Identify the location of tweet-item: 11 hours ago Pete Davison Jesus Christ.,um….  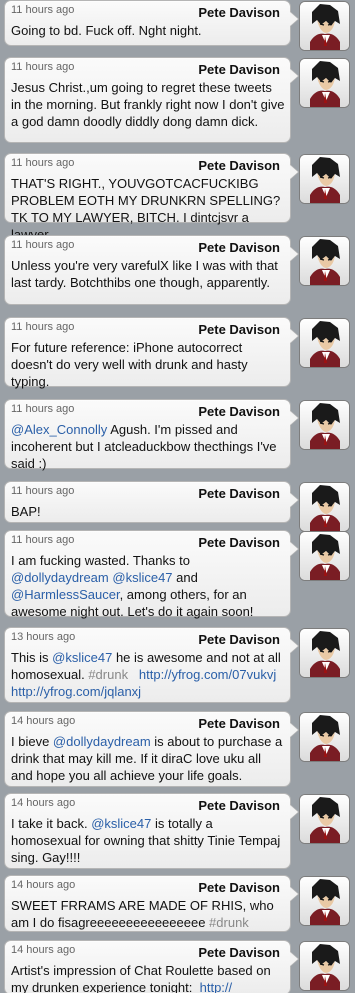
(177, 100).